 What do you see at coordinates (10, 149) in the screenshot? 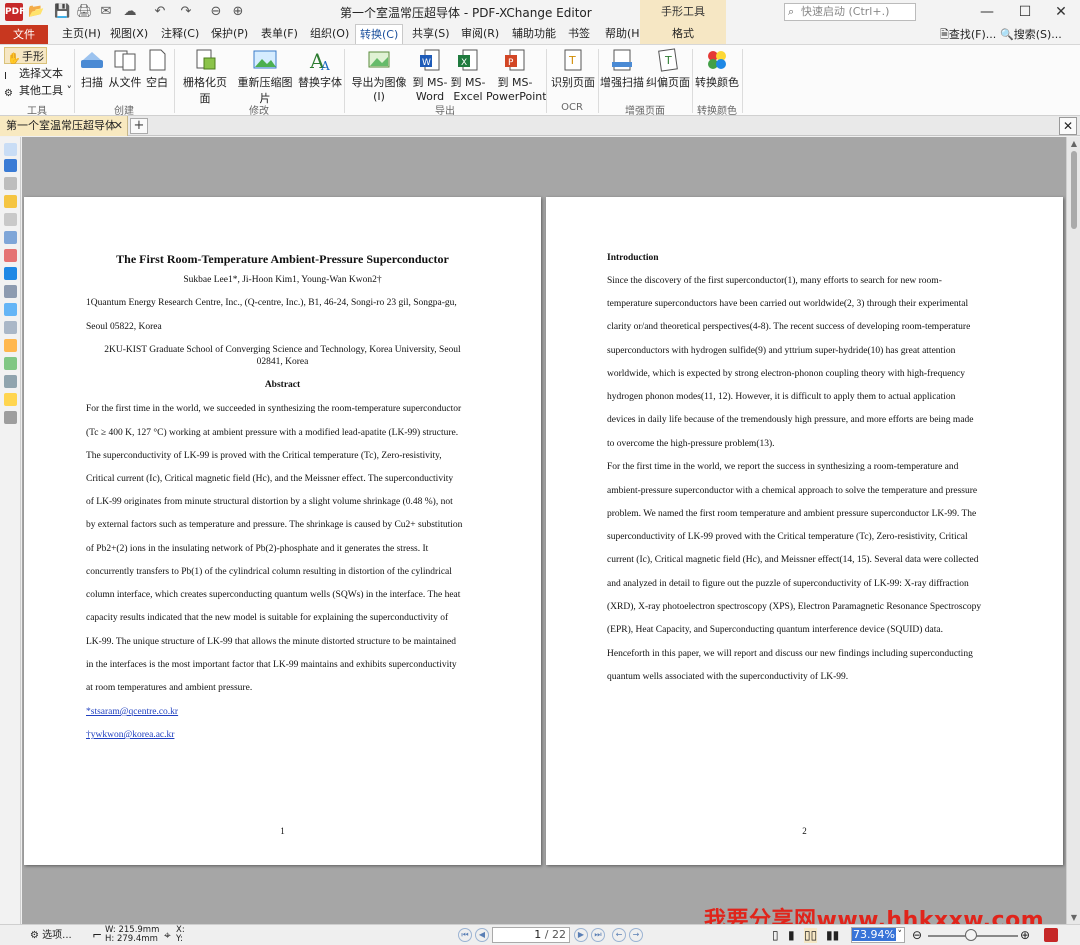
I see `pages-icon` at bounding box center [10, 149].